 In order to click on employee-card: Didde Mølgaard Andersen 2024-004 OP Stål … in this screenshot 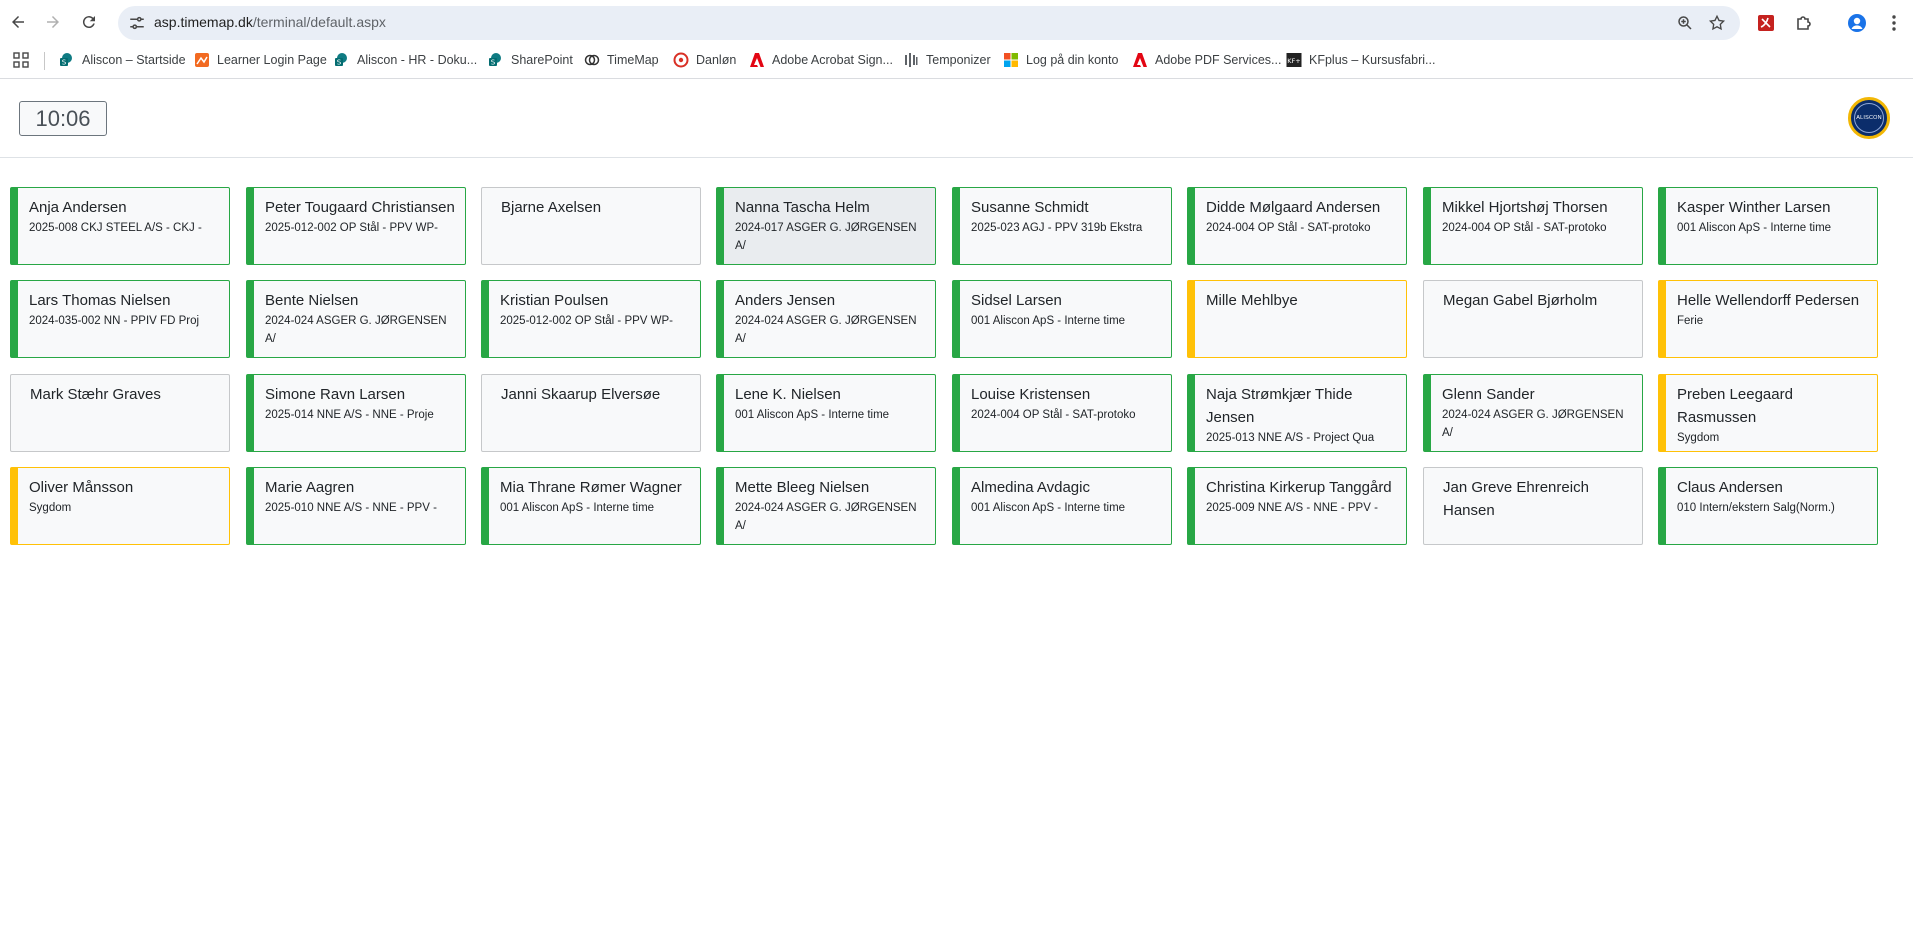, I will do `click(1297, 226)`.